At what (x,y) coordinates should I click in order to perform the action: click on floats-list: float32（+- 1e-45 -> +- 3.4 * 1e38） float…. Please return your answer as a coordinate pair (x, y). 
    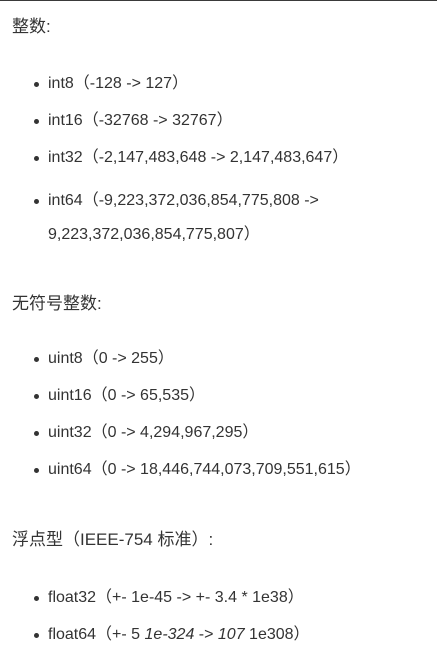
    Looking at the image, I should click on (222, 624).